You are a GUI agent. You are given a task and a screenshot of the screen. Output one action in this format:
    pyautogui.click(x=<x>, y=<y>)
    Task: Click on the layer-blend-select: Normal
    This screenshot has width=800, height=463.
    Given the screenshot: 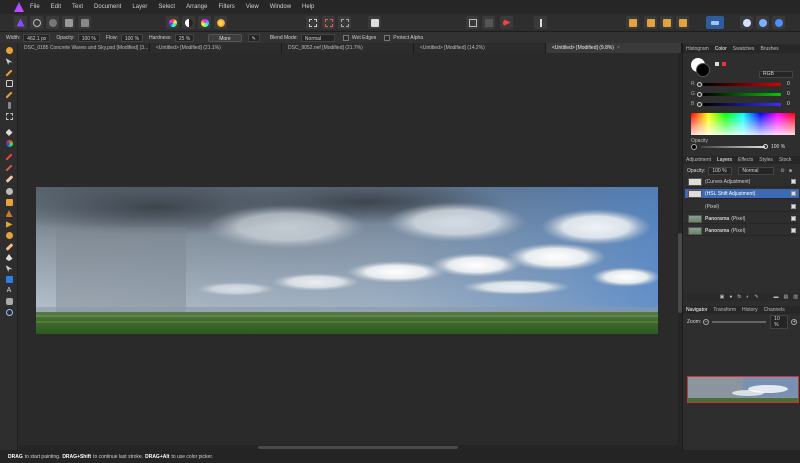 What is the action you would take?
    pyautogui.click(x=756, y=170)
    